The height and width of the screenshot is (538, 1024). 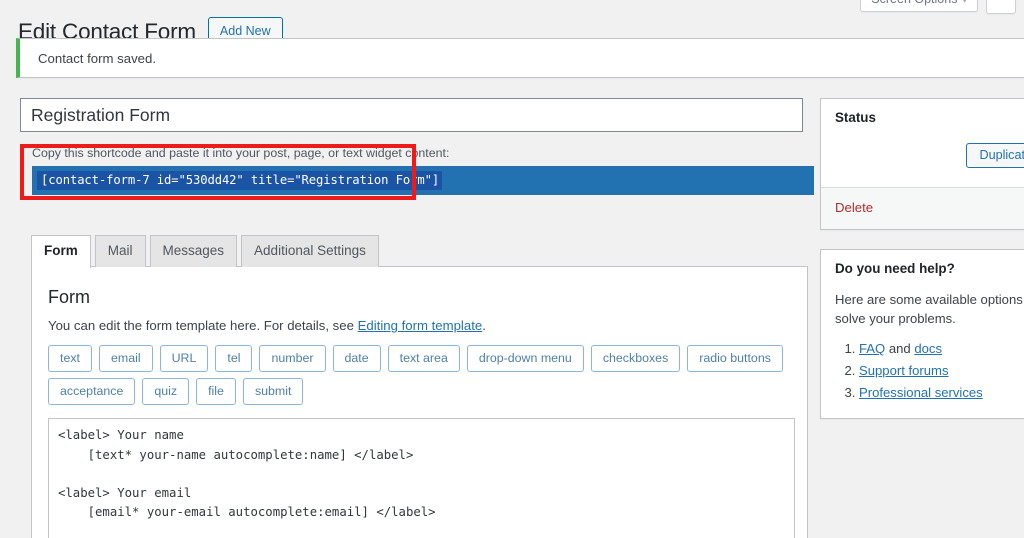 What do you see at coordinates (900, 348) in the screenshot?
I see `faq-and-text: and` at bounding box center [900, 348].